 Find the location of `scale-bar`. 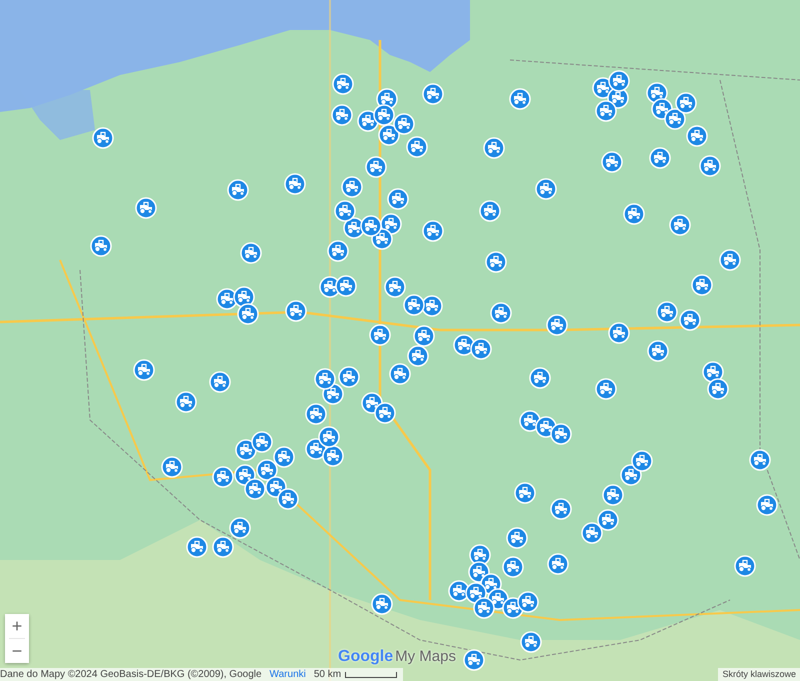

scale-bar is located at coordinates (371, 675).